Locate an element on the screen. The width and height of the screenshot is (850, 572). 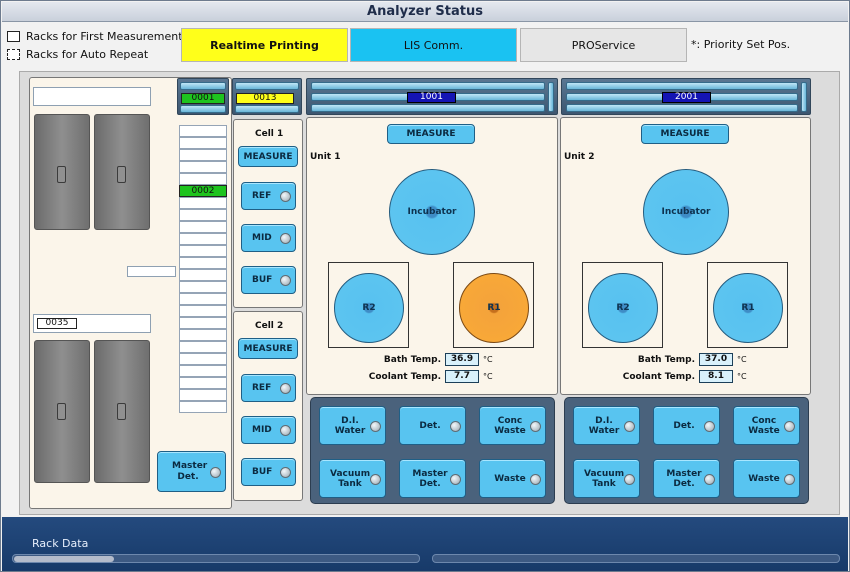
proservice-button: PROService is located at coordinates (603, 45).